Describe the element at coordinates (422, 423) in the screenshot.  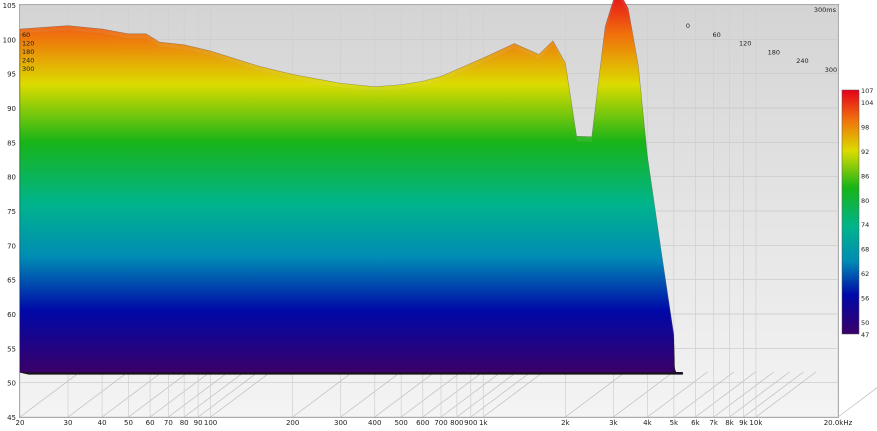
I see `x-tick-label: 600` at that location.